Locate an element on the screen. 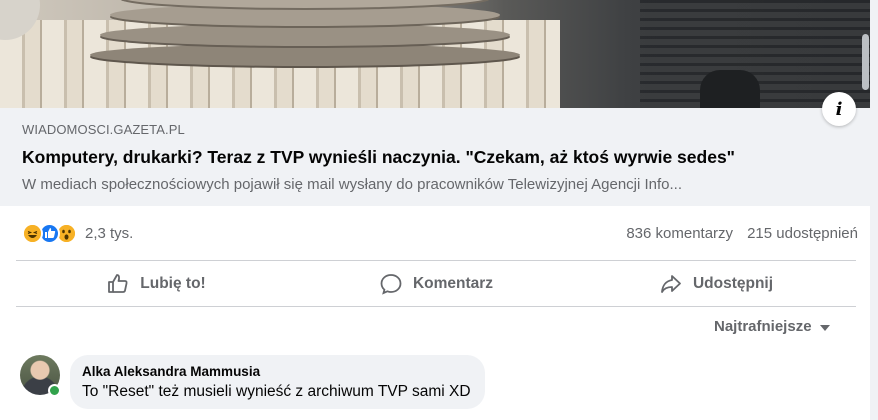 This screenshot has width=878, height=420. reaction-icons: 2,3 tys. is located at coordinates (77, 233).